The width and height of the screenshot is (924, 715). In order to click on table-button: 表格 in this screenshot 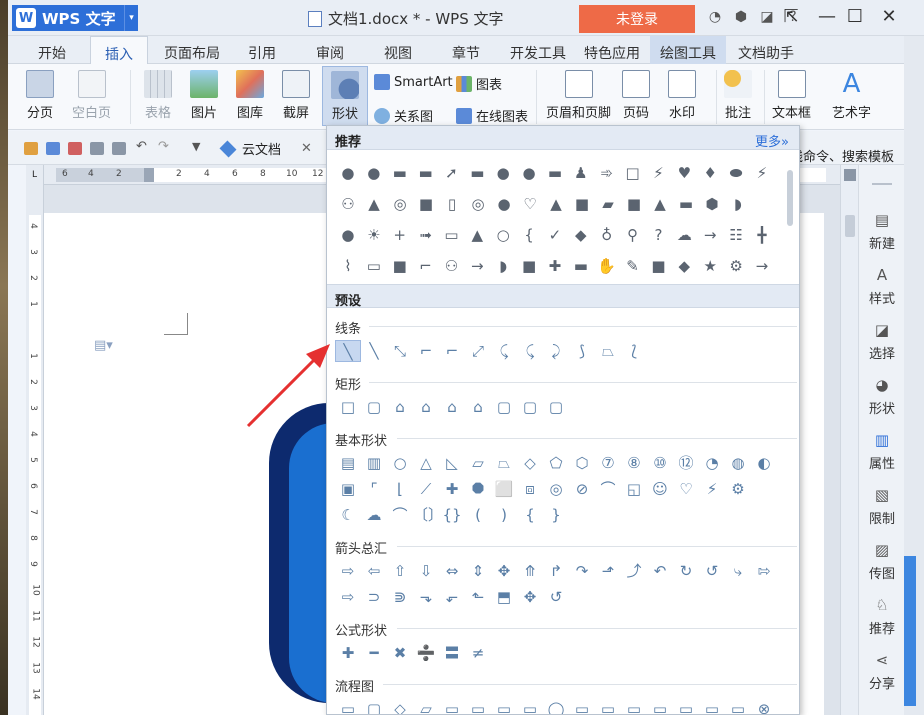, I will do `click(158, 92)`.